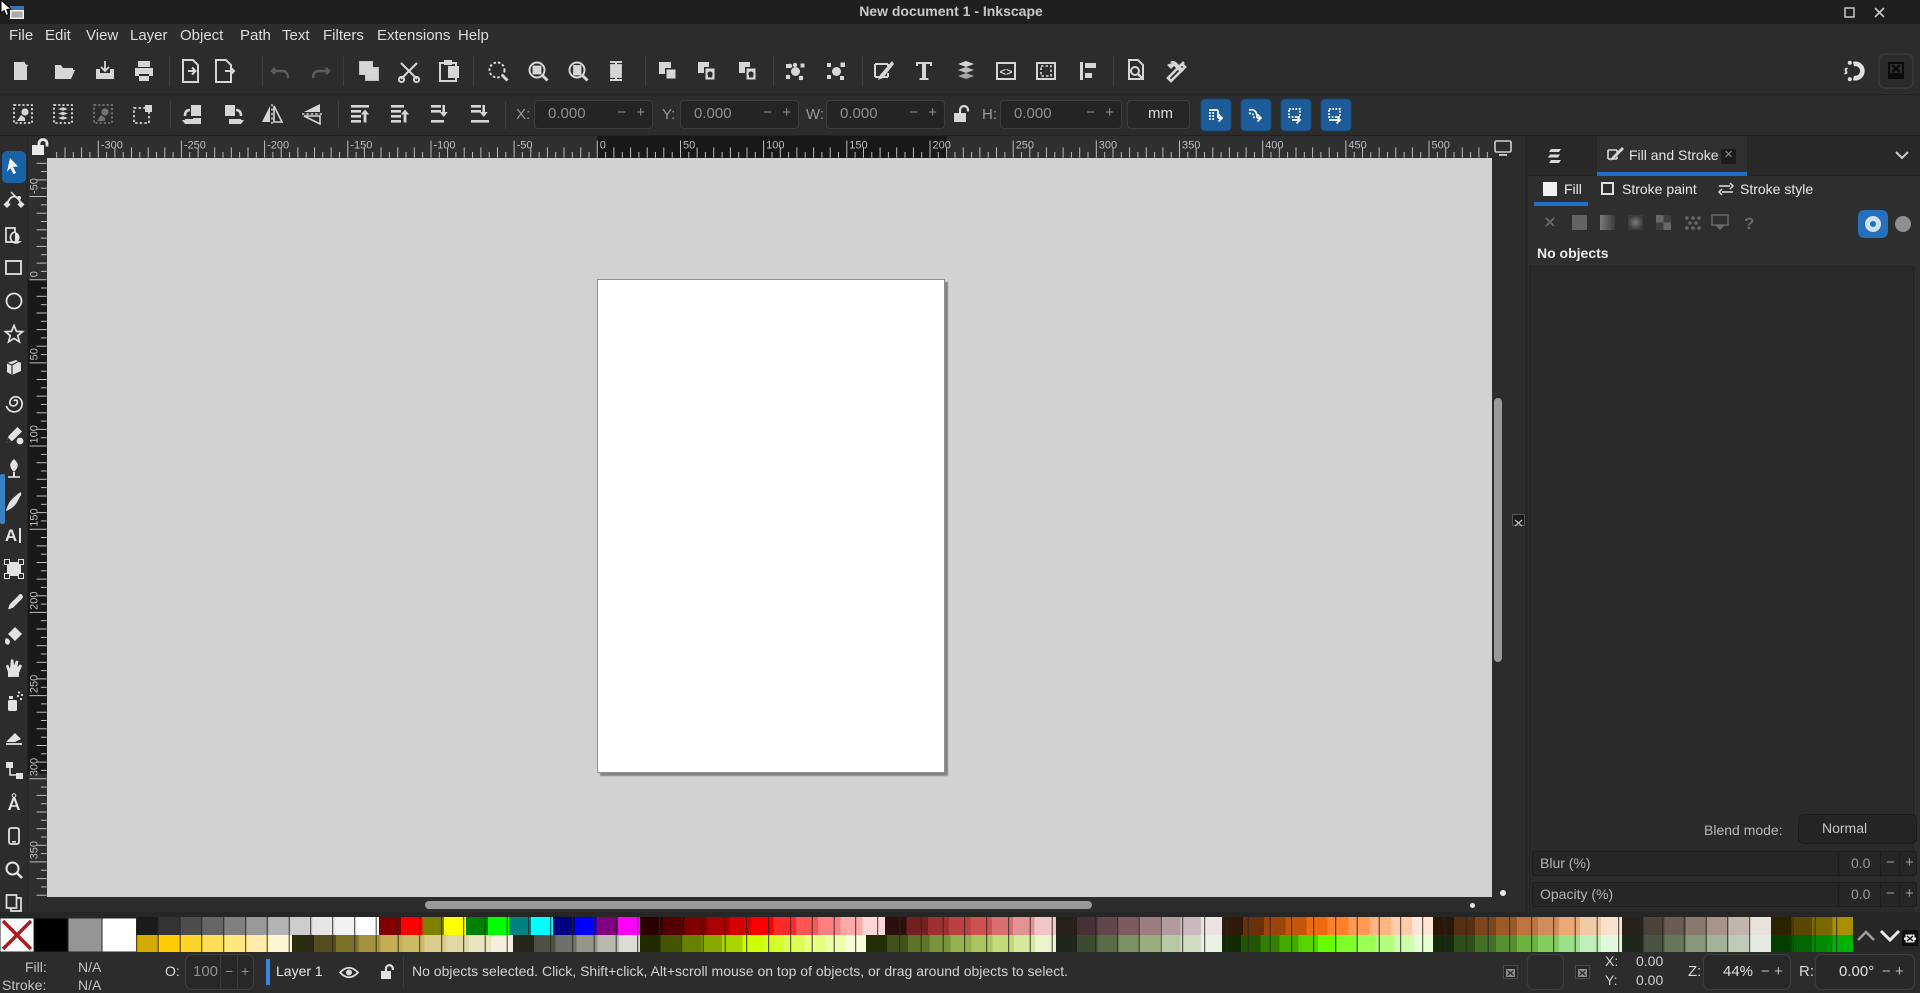 Image resolution: width=1920 pixels, height=993 pixels. Describe the element at coordinates (1274, 146) in the screenshot. I see `svg-text: 400` at that location.